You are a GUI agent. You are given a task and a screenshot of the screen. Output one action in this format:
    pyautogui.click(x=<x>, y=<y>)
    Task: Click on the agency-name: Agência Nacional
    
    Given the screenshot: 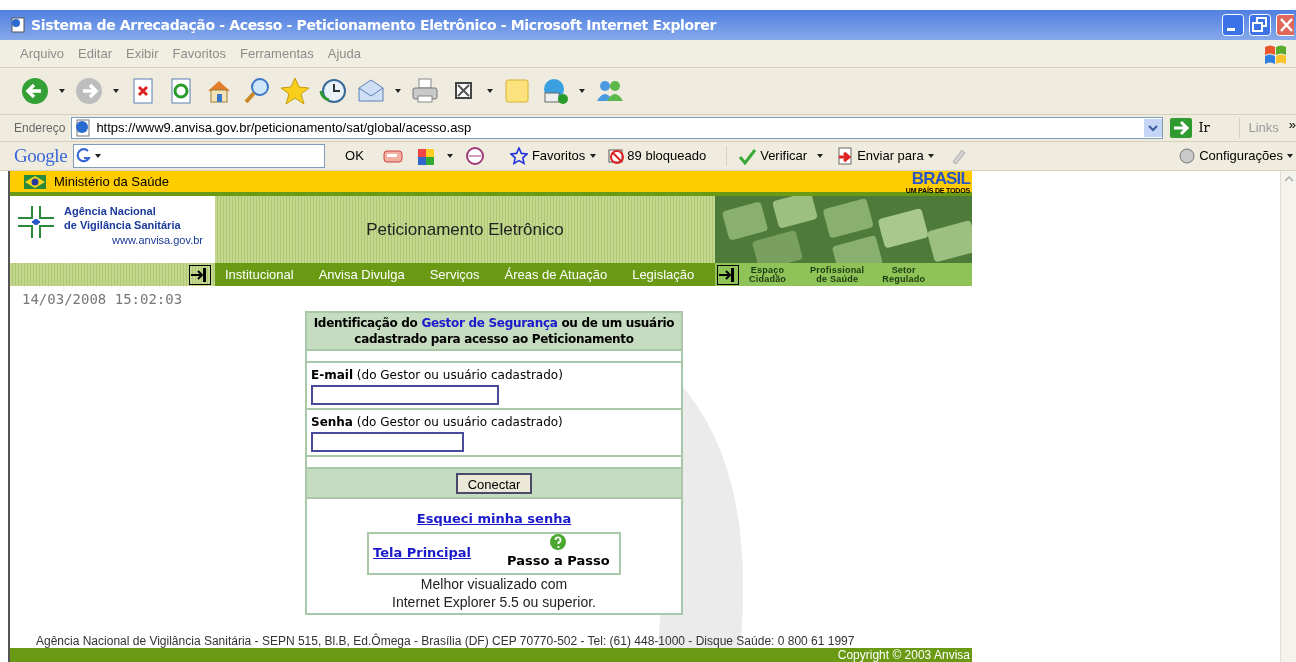 What is the action you would take?
    pyautogui.click(x=110, y=211)
    